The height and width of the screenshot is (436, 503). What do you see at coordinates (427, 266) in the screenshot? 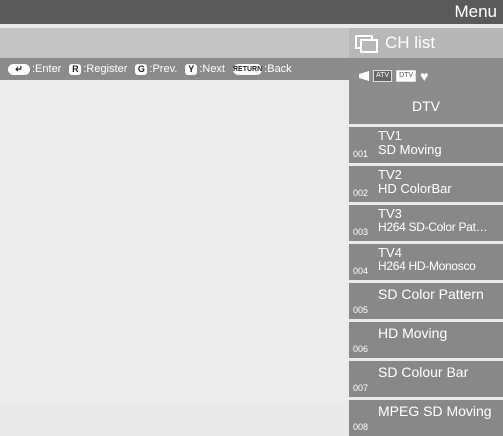
I see `channel-program: H264 HD-Monosco` at bounding box center [427, 266].